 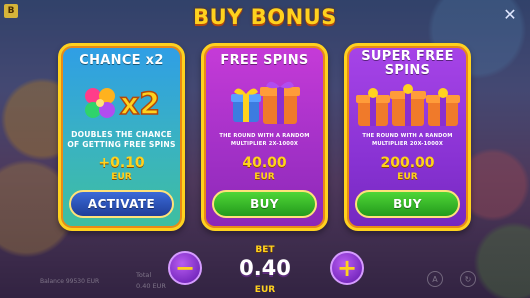 I want to click on svg-text: x2, so click(x=139, y=104).